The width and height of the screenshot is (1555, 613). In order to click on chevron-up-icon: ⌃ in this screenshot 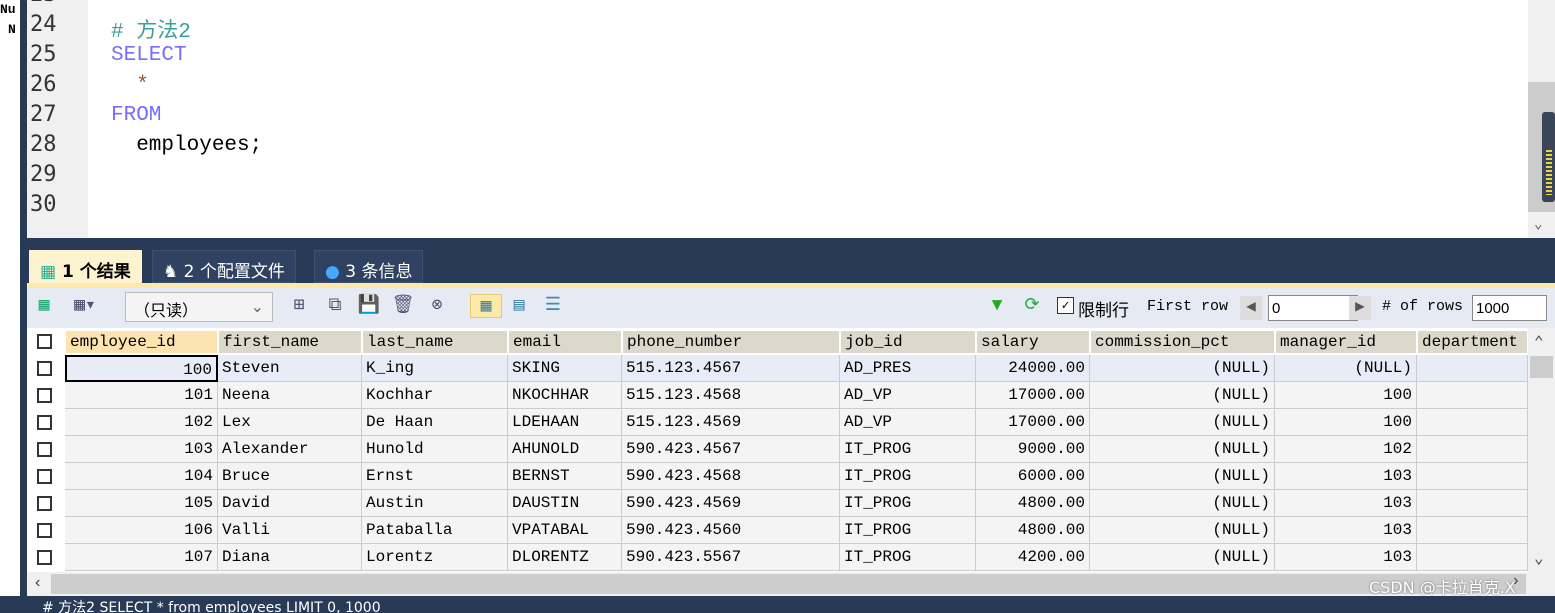, I will do `click(1539, 342)`.